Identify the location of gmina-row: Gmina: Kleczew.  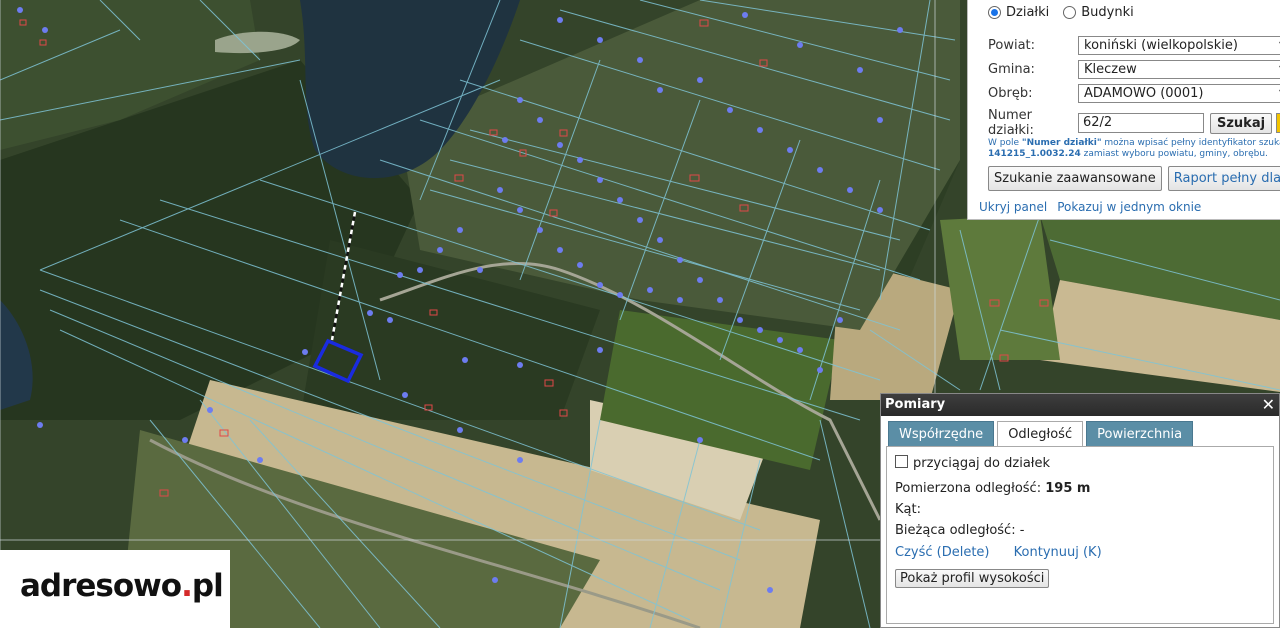
(1134, 69).